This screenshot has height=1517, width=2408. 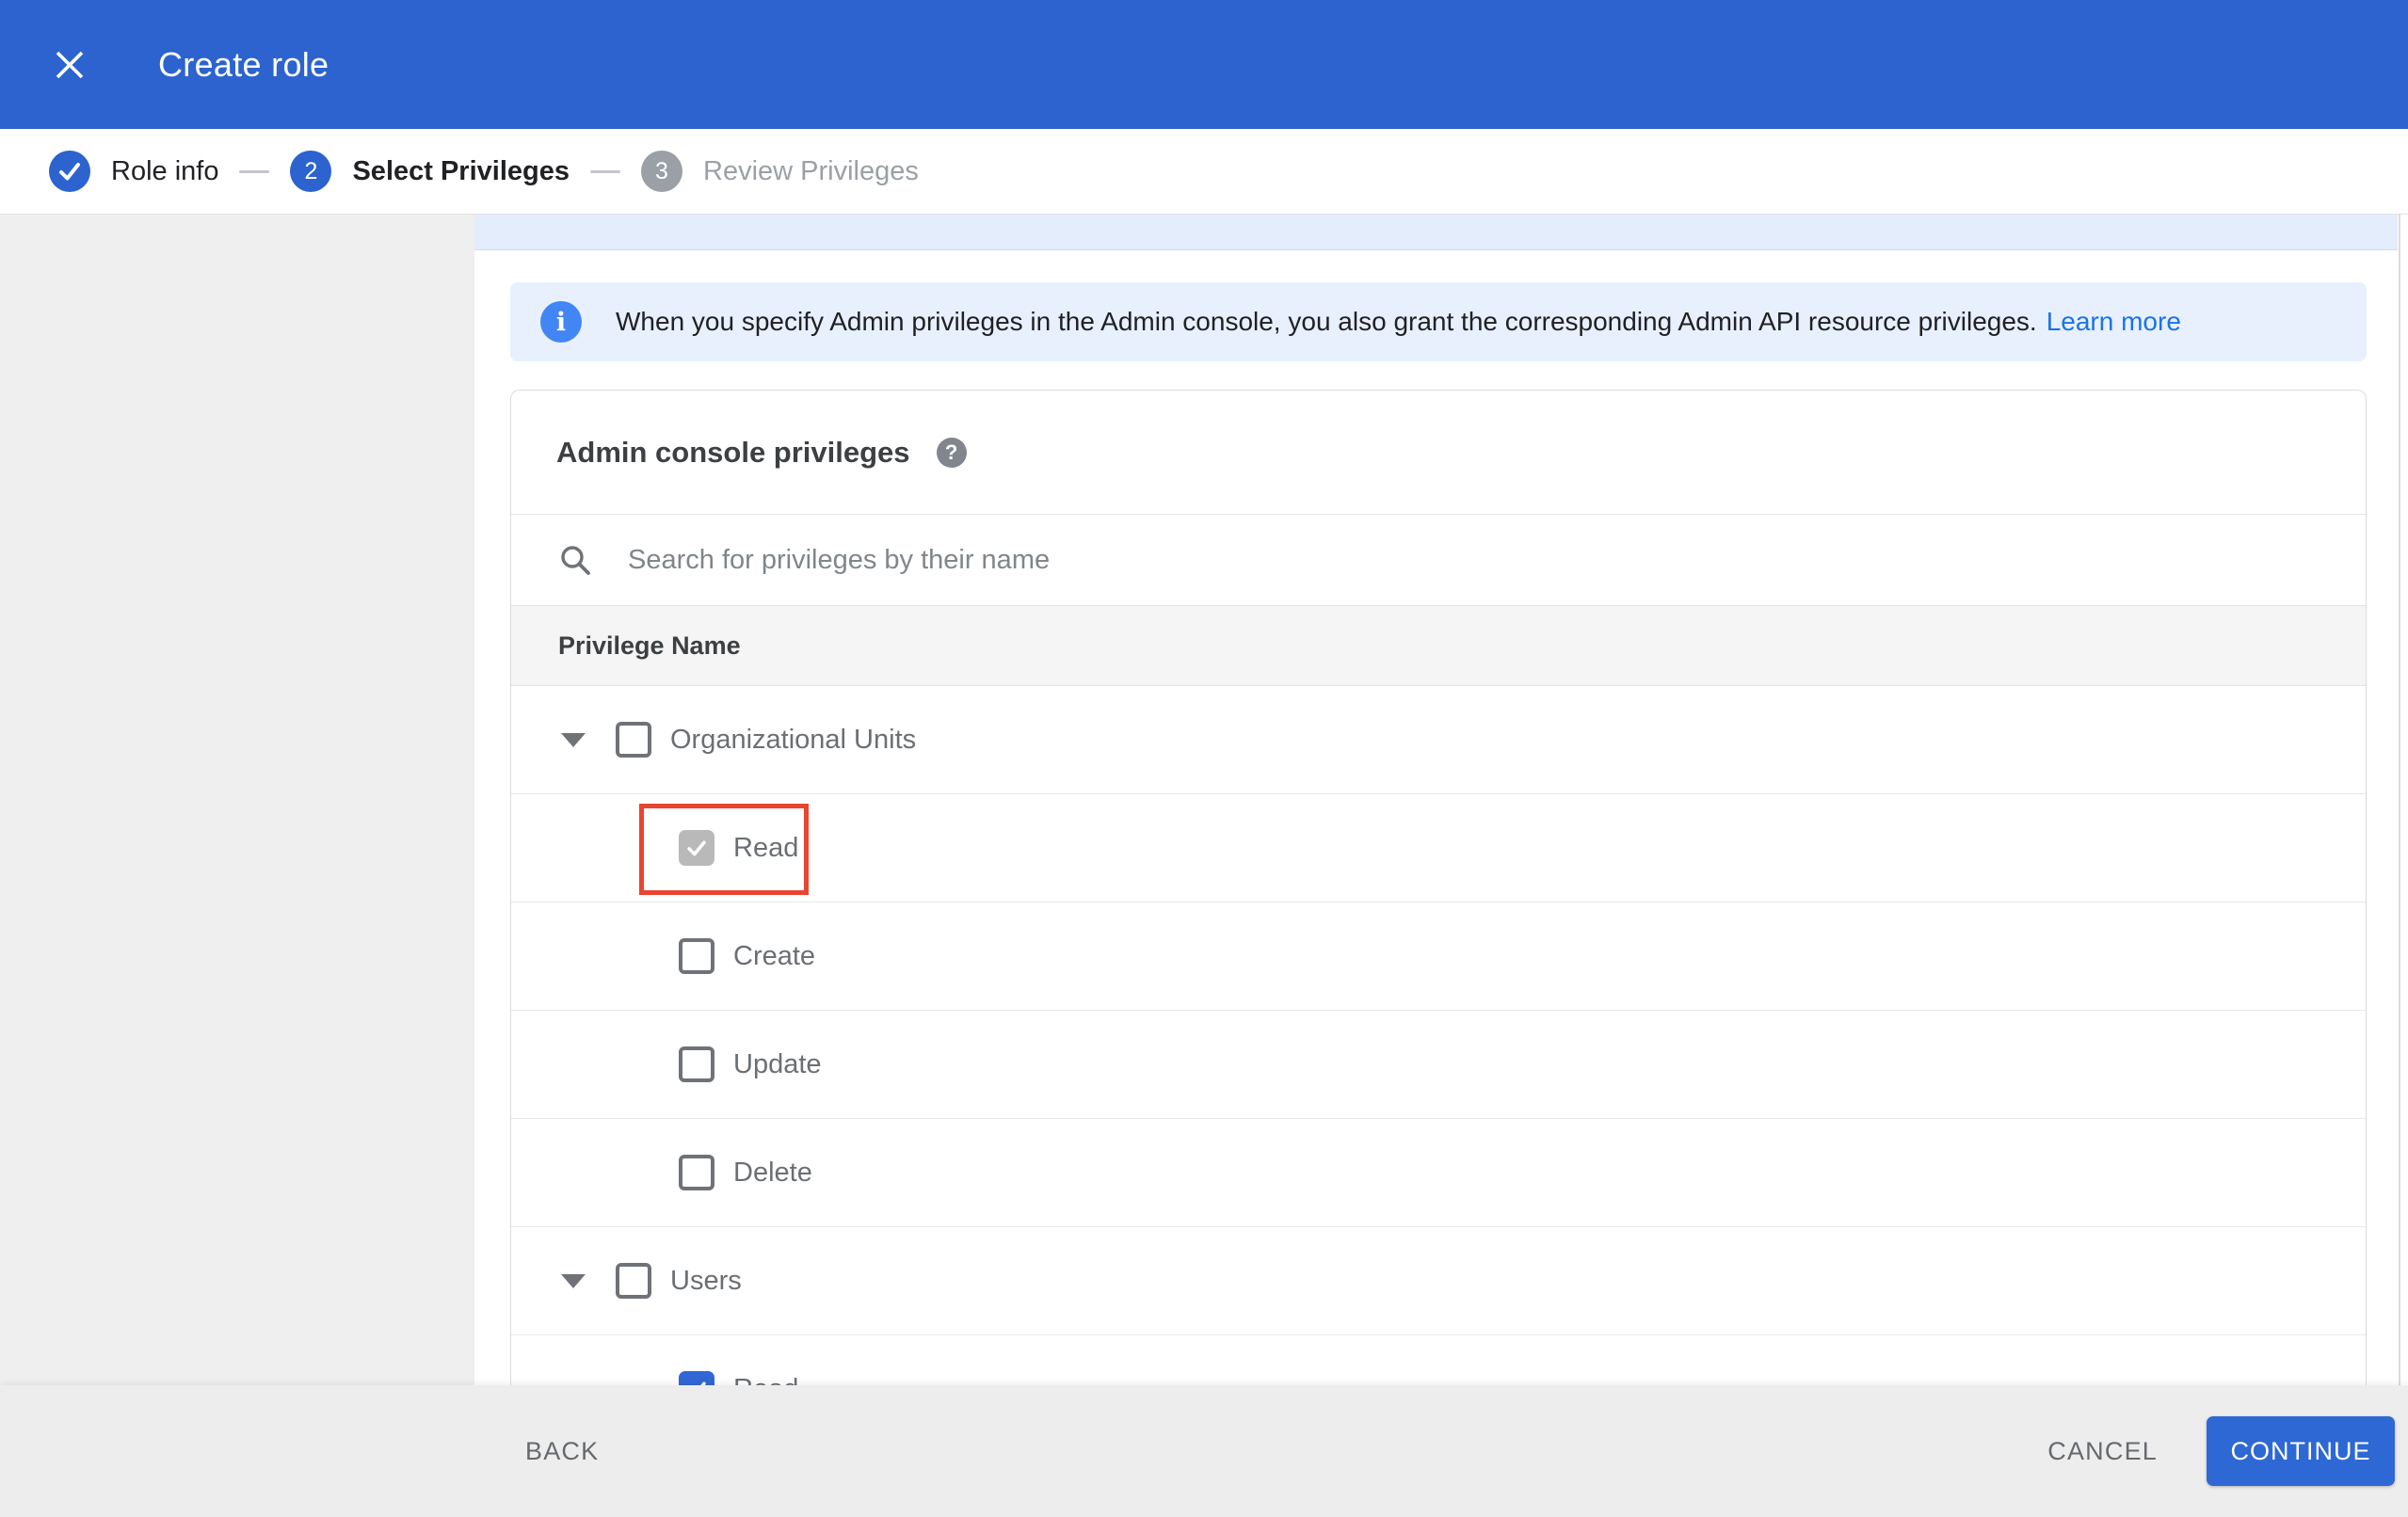 What do you see at coordinates (561, 322) in the screenshot?
I see `info-icon: i` at bounding box center [561, 322].